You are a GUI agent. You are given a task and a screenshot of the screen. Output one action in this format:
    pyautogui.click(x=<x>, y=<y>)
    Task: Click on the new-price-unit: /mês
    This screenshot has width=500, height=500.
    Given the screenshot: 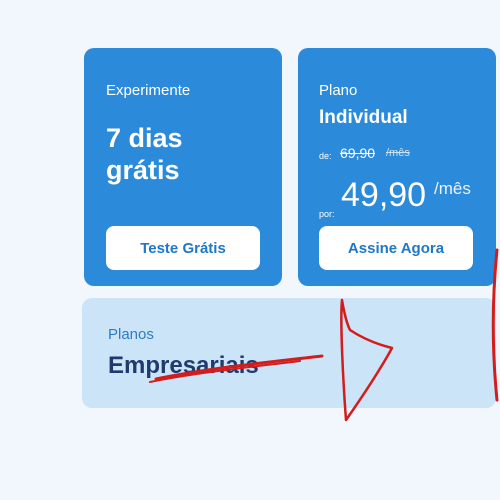 What is the action you would take?
    pyautogui.click(x=452, y=188)
    